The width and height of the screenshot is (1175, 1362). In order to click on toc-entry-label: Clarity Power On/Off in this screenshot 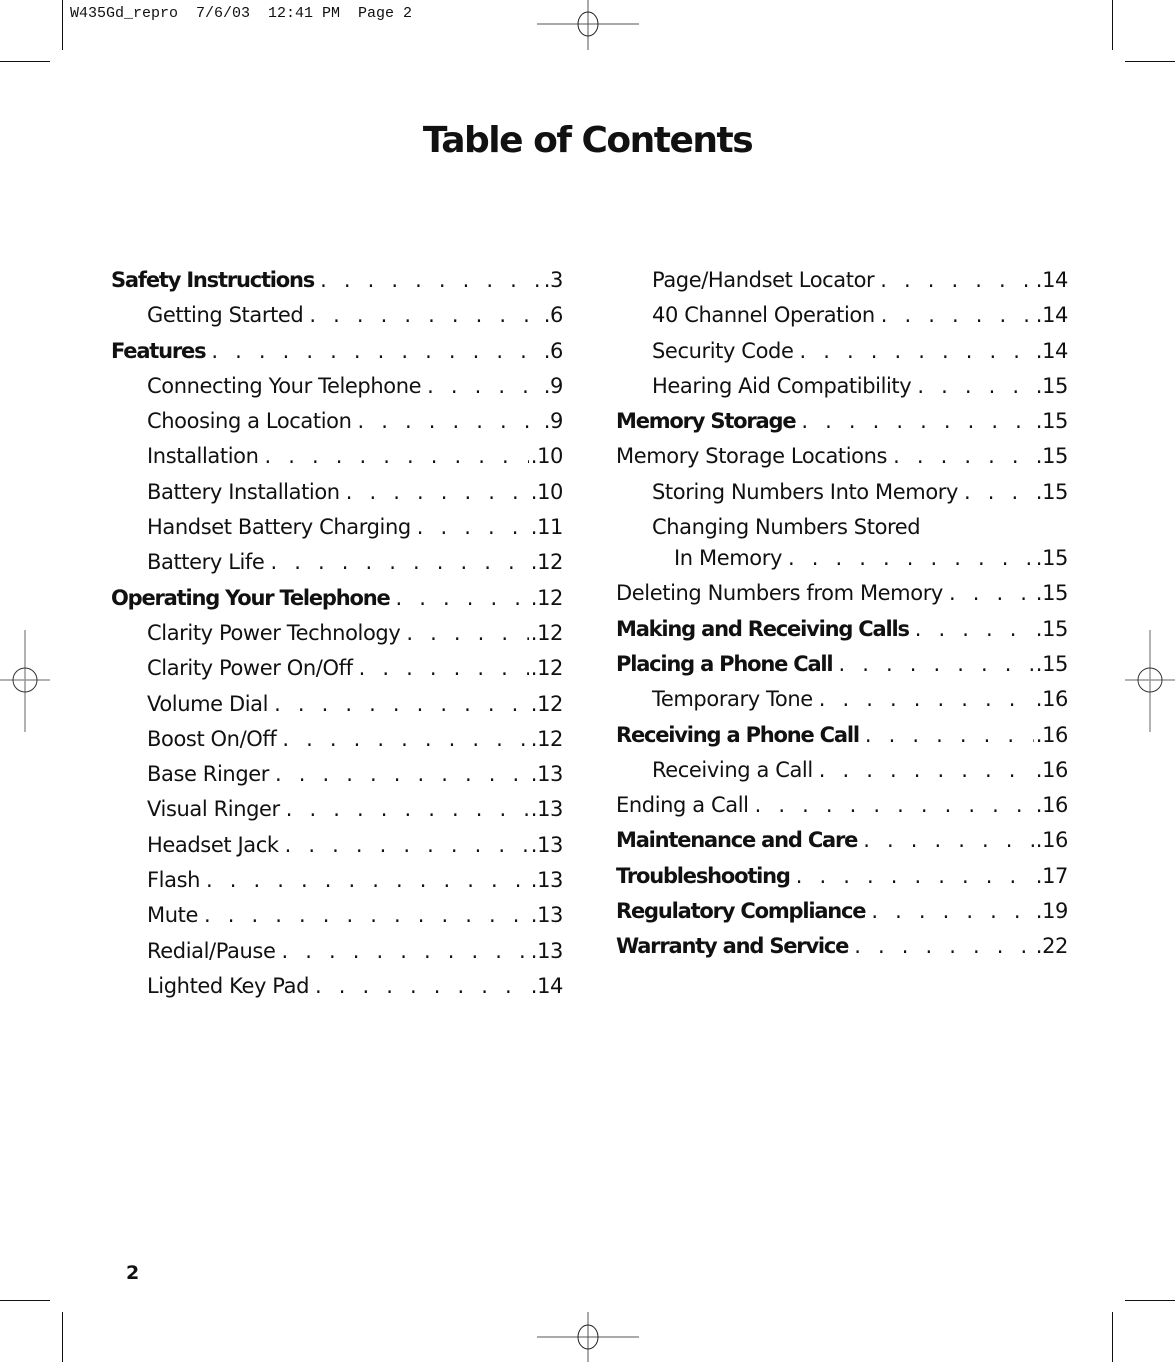, I will do `click(250, 668)`.